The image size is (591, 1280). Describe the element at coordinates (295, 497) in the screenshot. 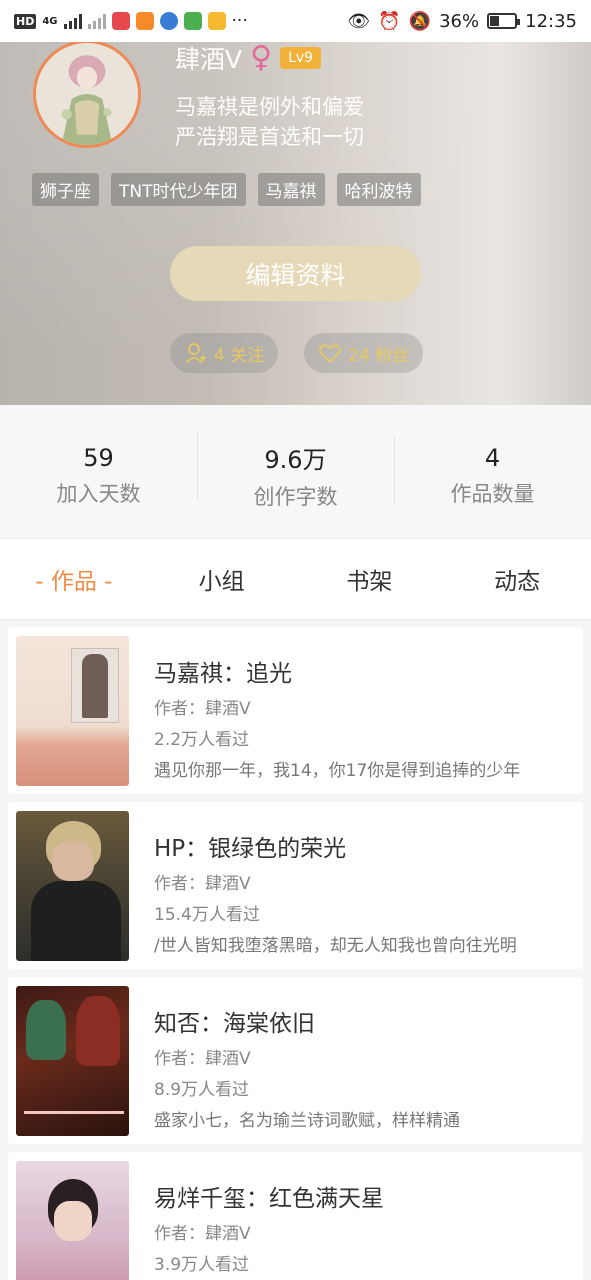

I see `stat-label: 创作字数` at that location.